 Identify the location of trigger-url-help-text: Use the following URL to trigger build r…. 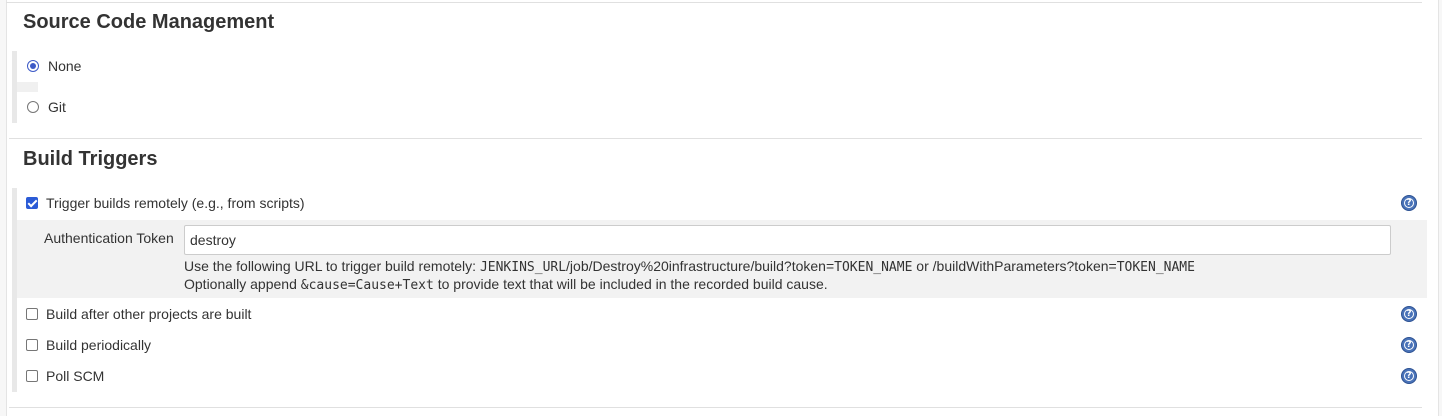
(689, 266).